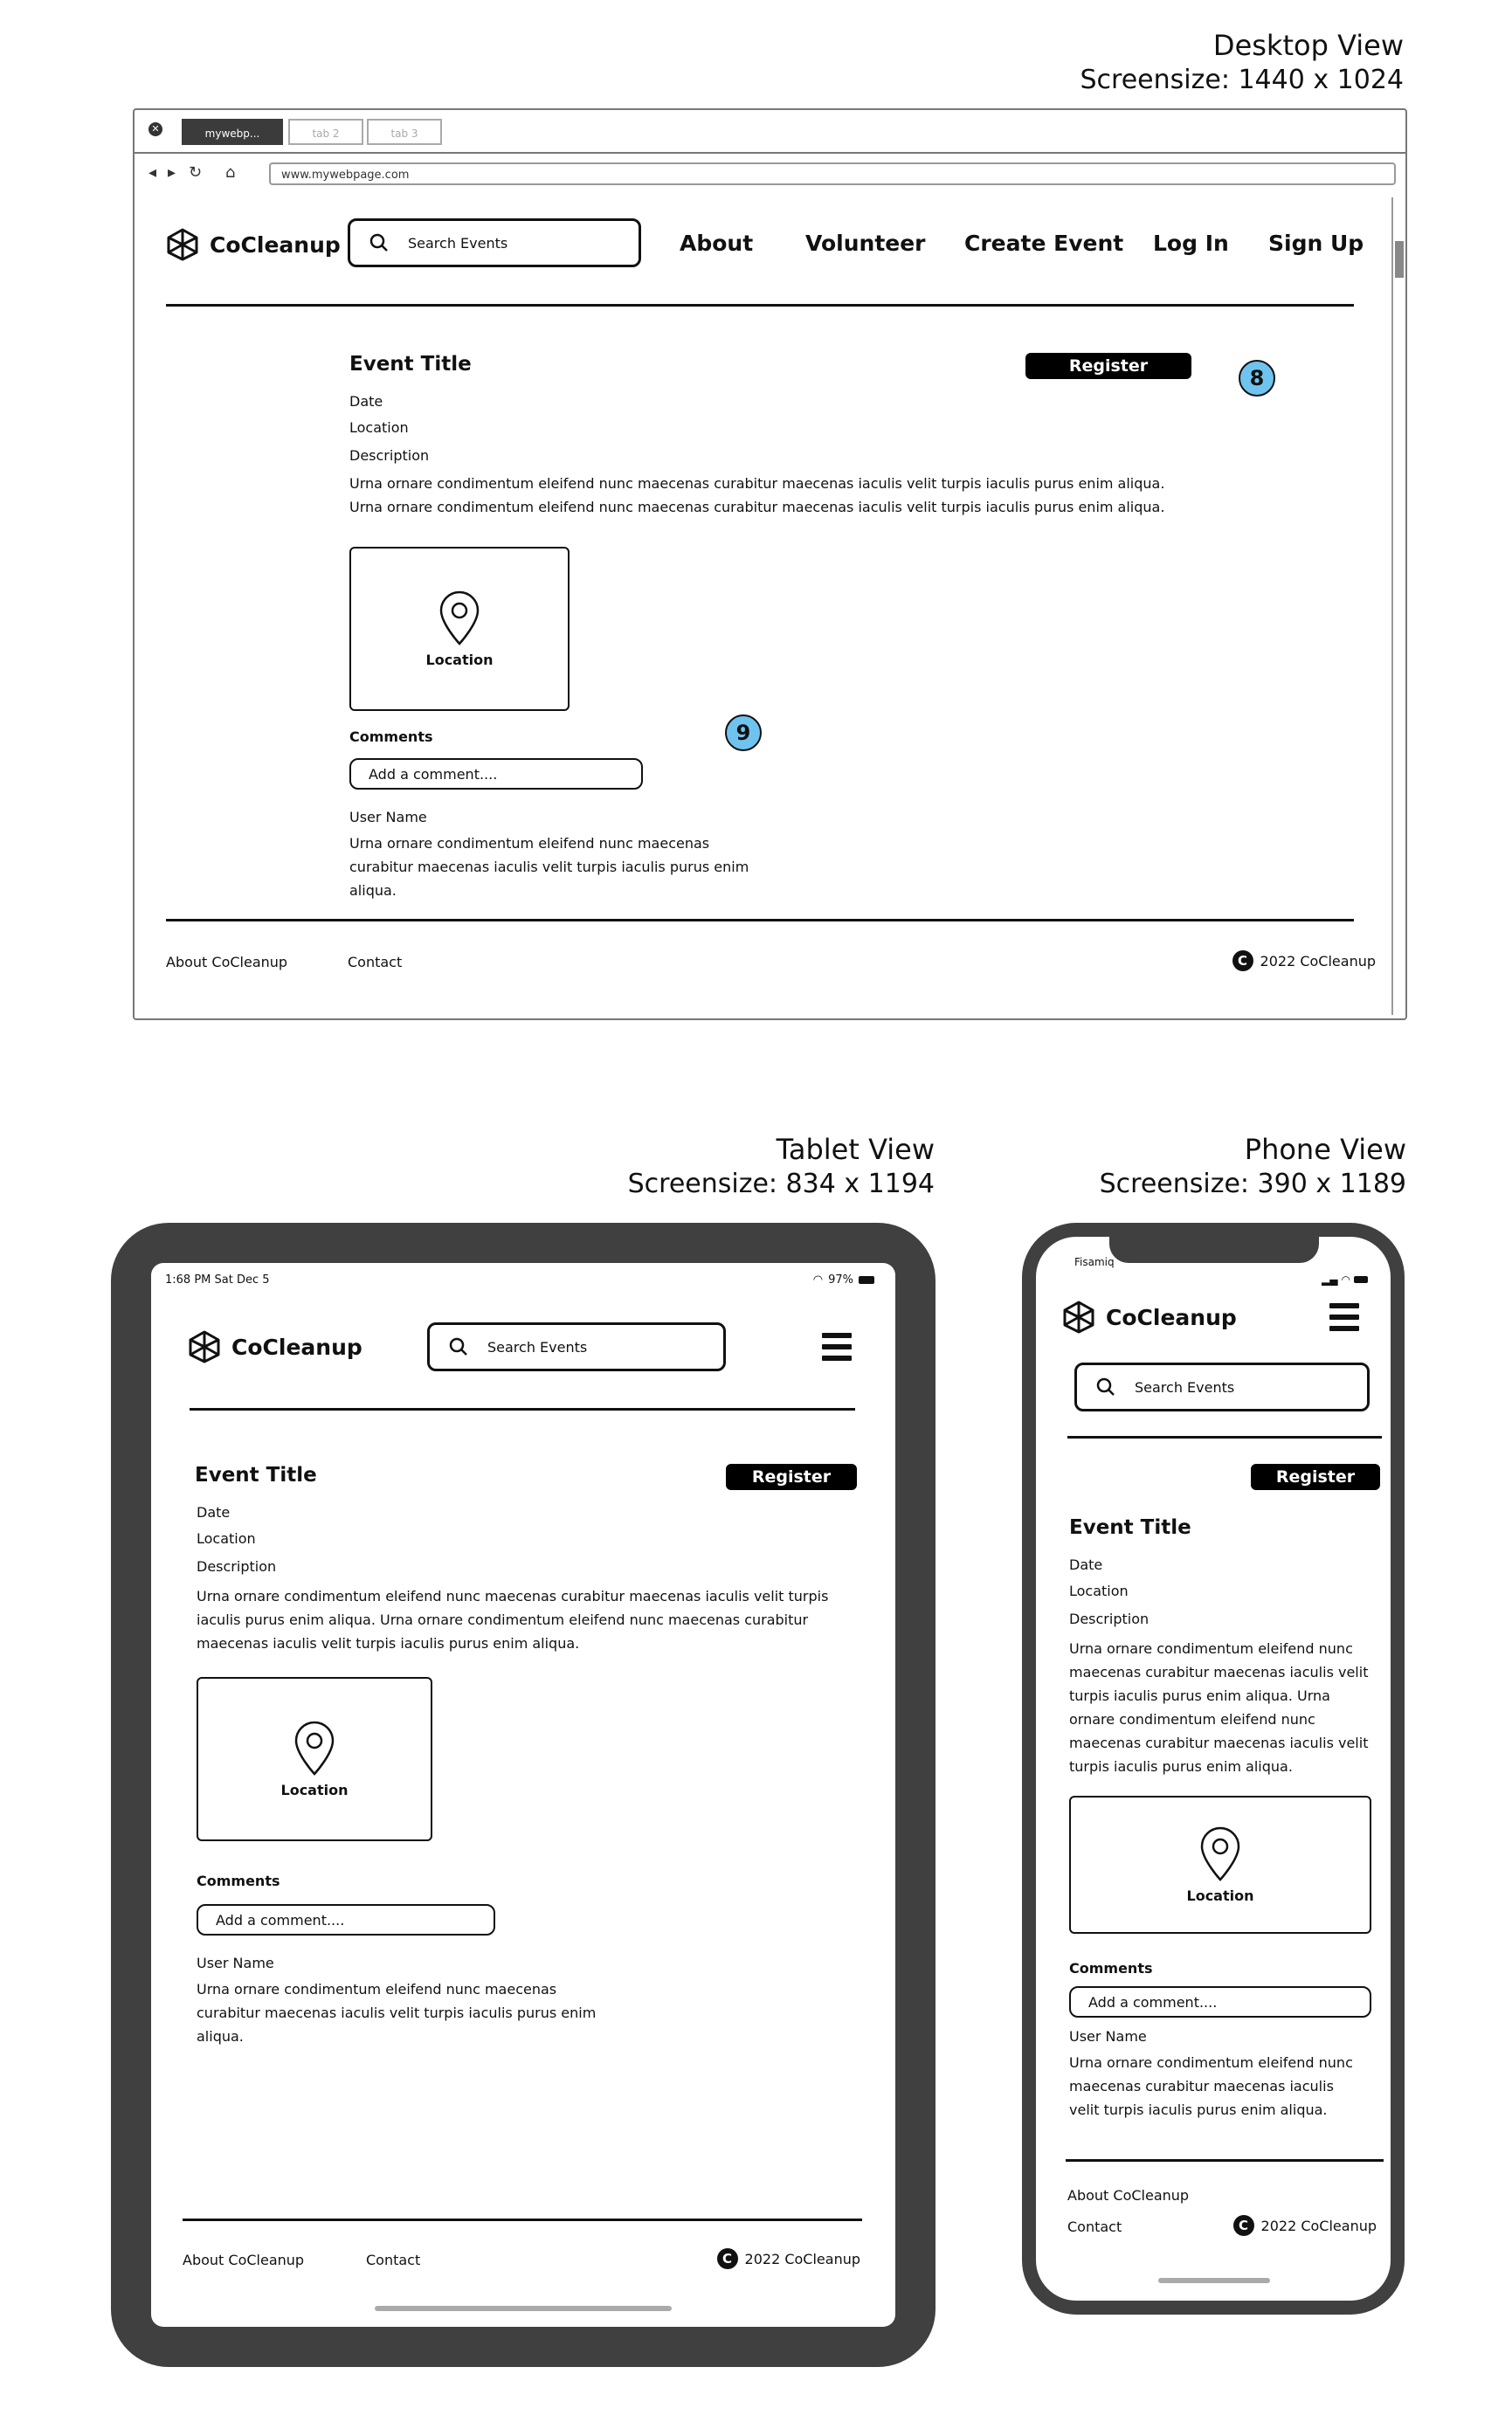 The width and height of the screenshot is (1512, 2436). Describe the element at coordinates (152, 172) in the screenshot. I see `back-arrow-icon: ◂` at that location.